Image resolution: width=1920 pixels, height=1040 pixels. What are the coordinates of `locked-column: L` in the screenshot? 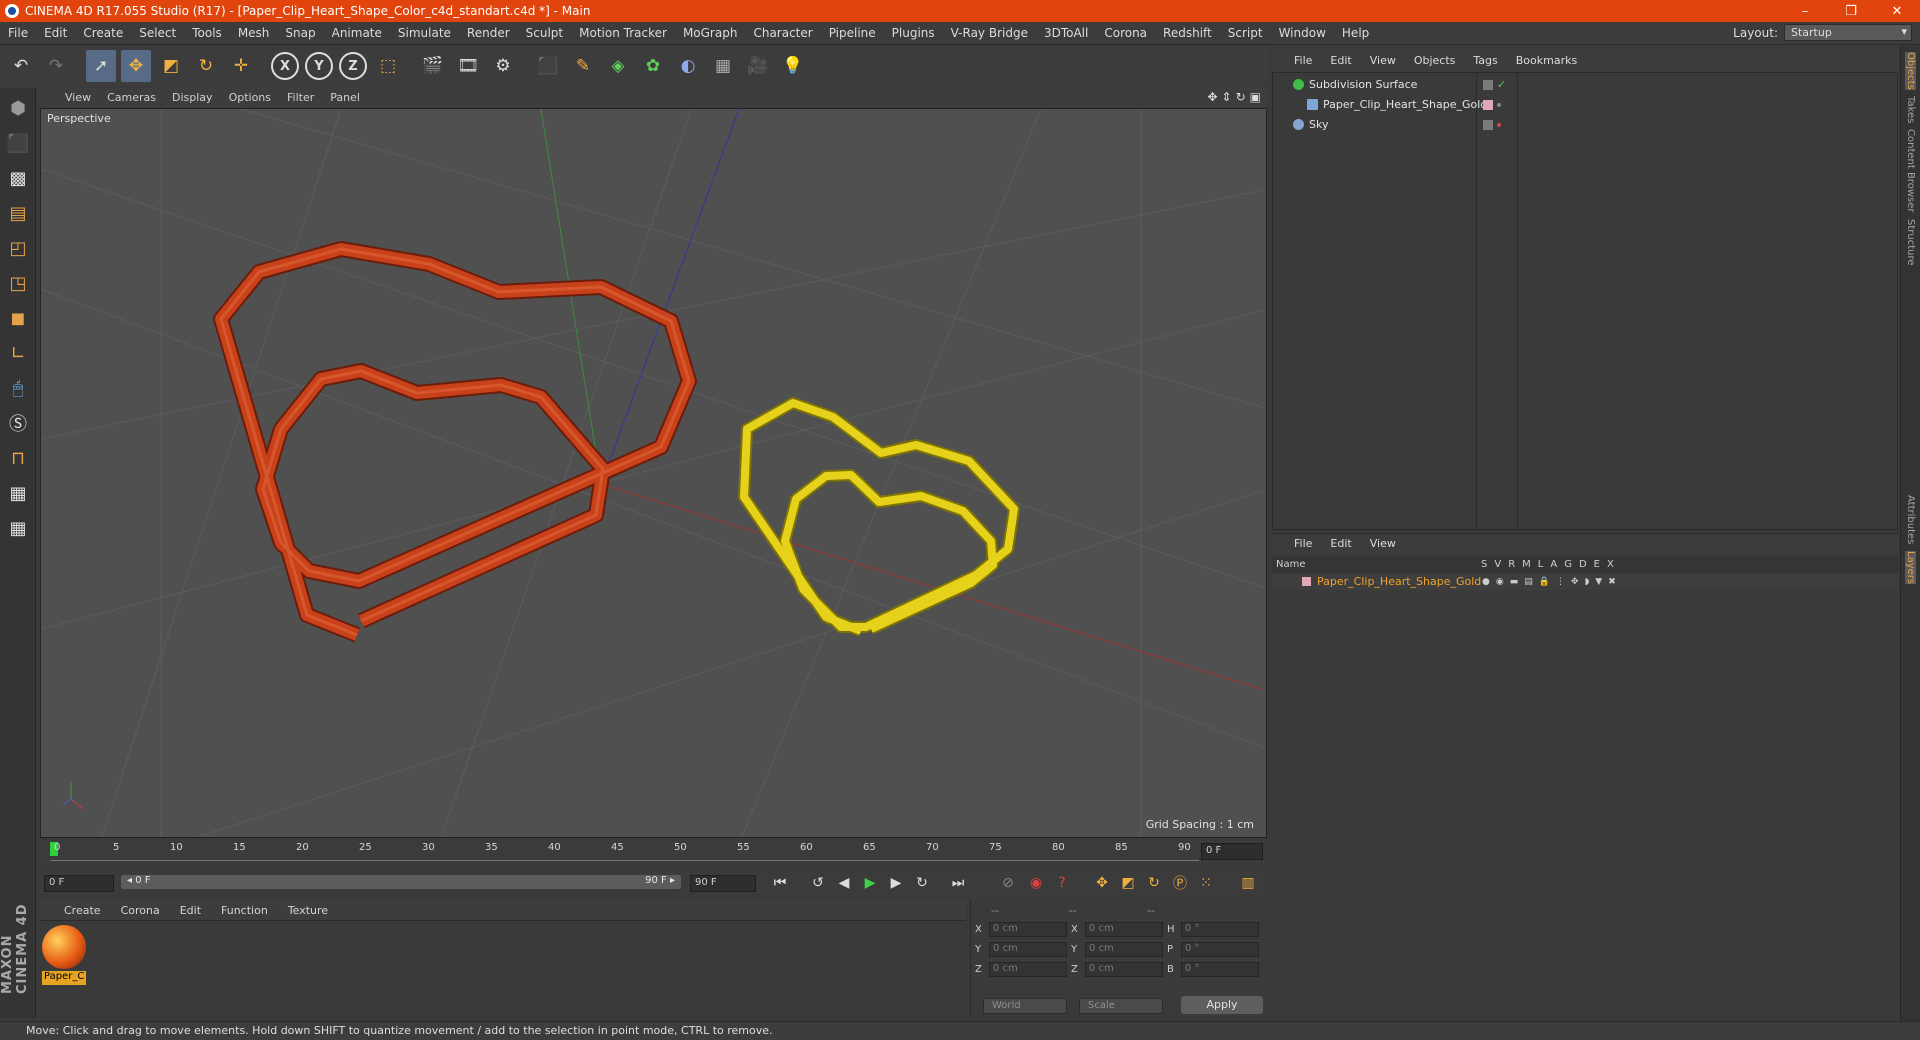 It's located at (1541, 564).